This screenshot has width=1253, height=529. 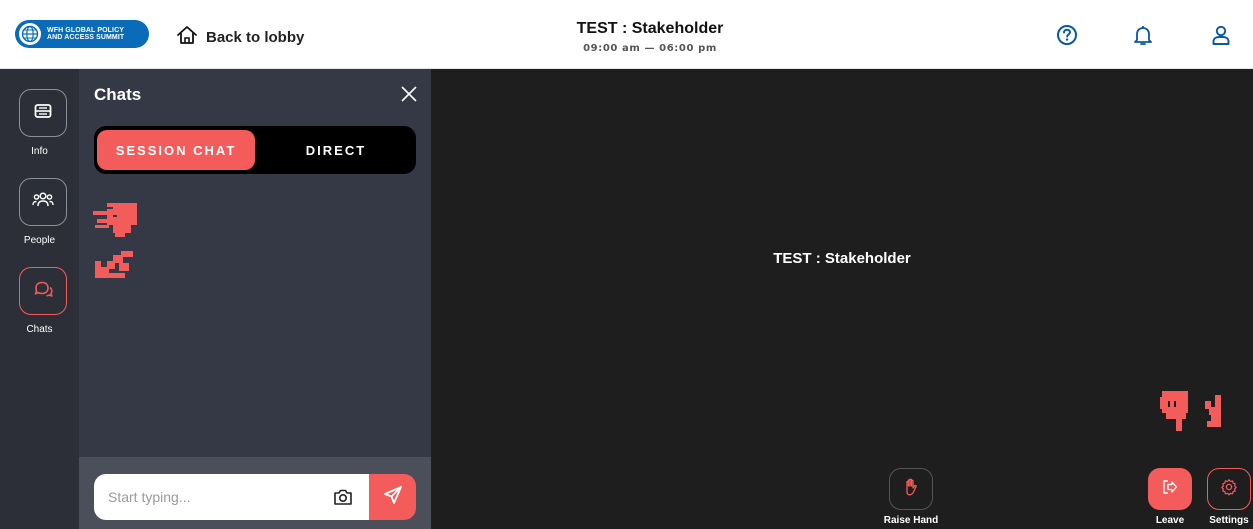 I want to click on help-icon, so click(x=1067, y=35).